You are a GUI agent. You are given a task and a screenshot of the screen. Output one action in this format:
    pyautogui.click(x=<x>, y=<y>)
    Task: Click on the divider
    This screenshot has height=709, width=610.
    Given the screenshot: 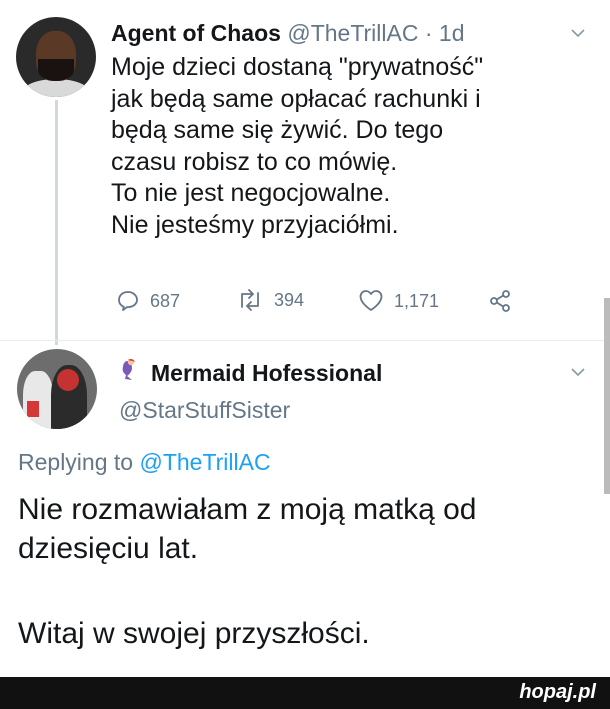 What is the action you would take?
    pyautogui.click(x=305, y=340)
    